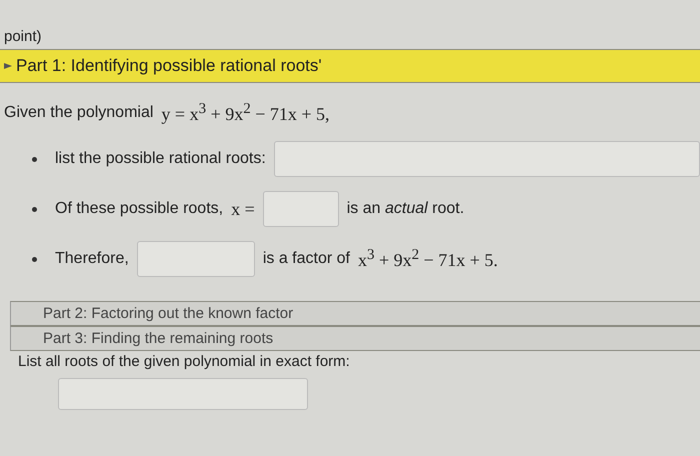 This screenshot has height=456, width=700. I want to click on part-header: Part 2: Factoring out the known factor, so click(355, 313).